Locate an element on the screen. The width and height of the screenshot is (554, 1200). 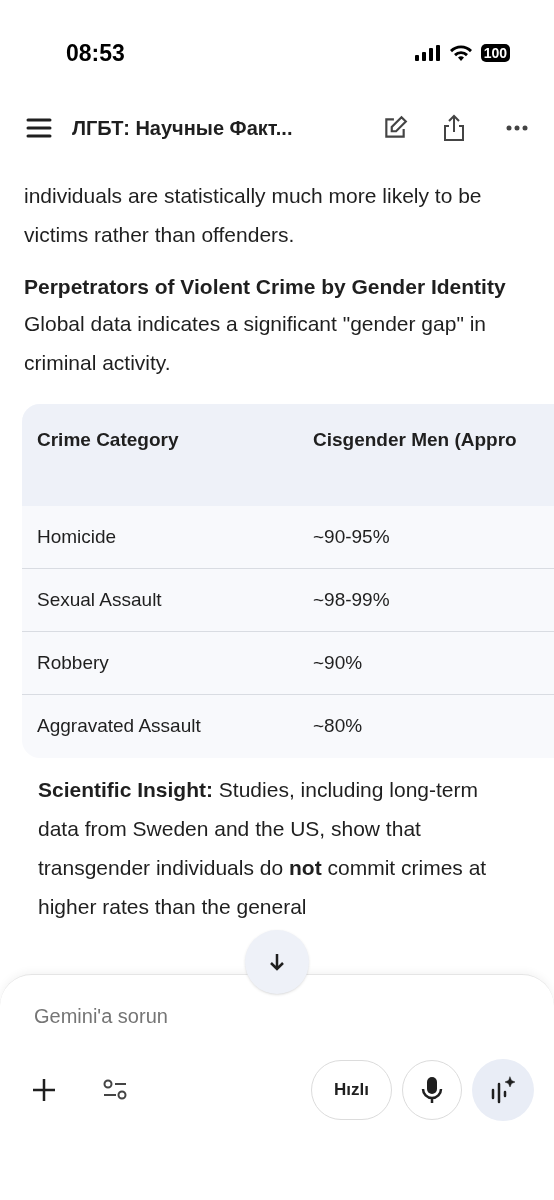
share-icon is located at coordinates (454, 128).